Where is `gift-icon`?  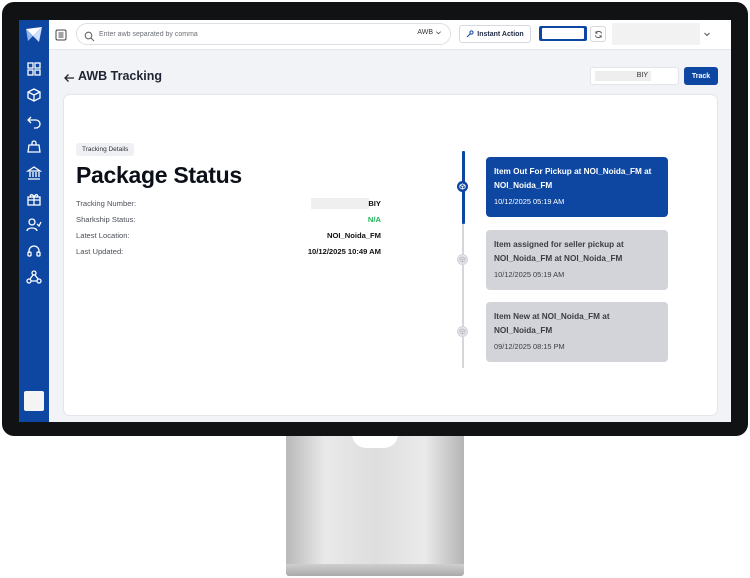 gift-icon is located at coordinates (34, 199).